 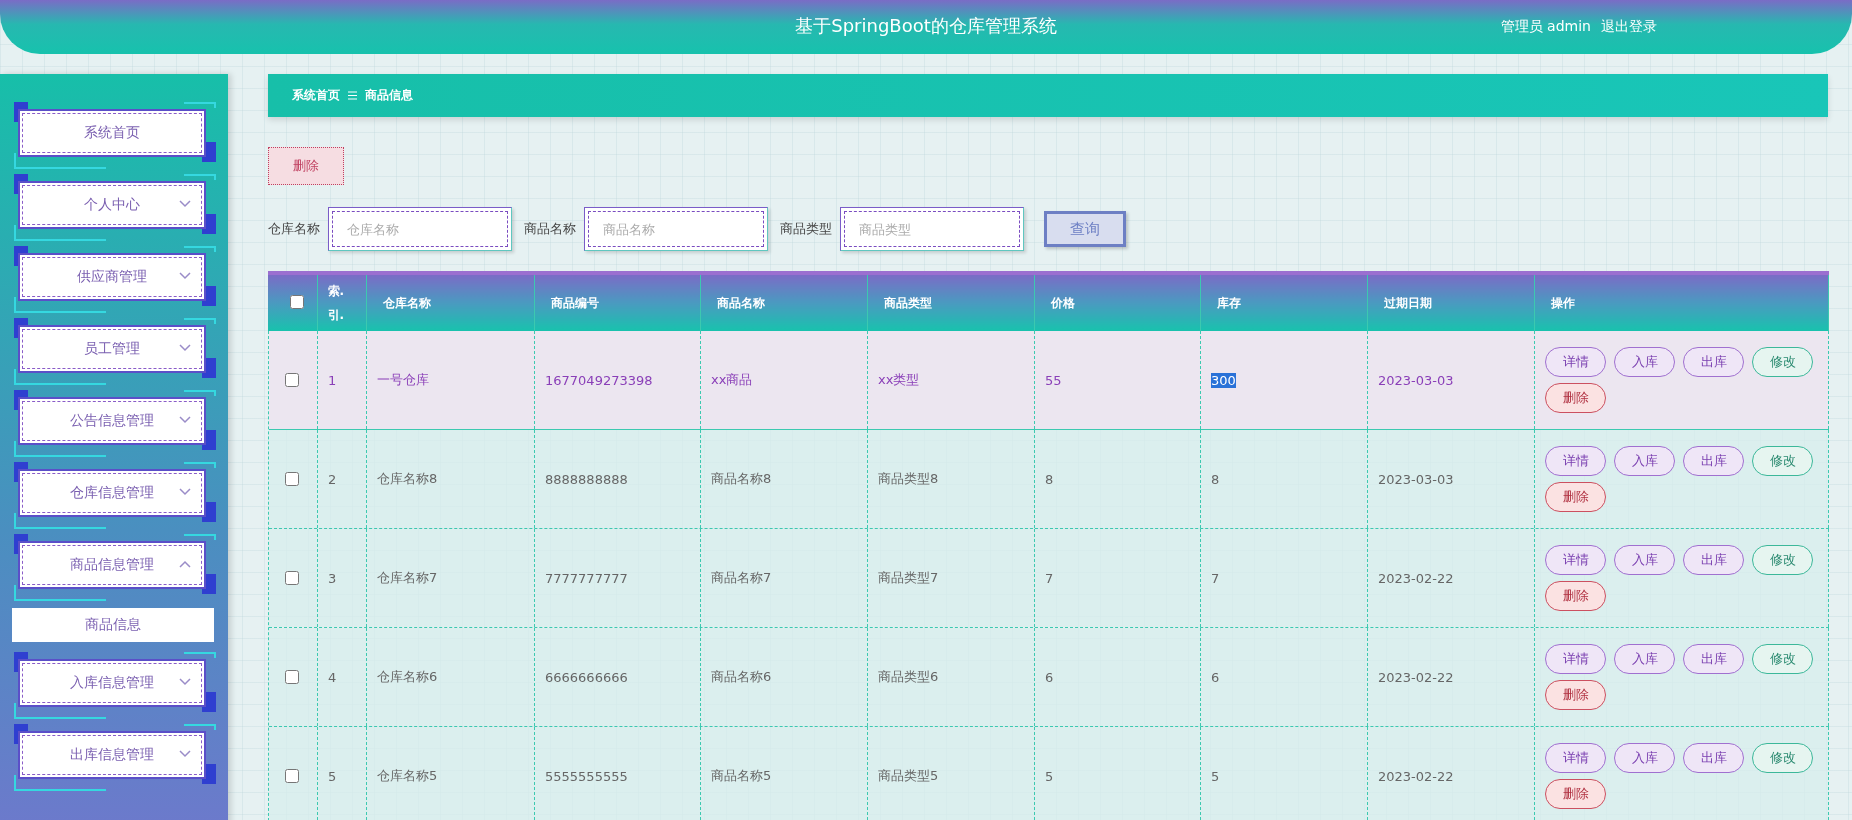 I want to click on user-label: 管理员 admin, so click(x=1545, y=27).